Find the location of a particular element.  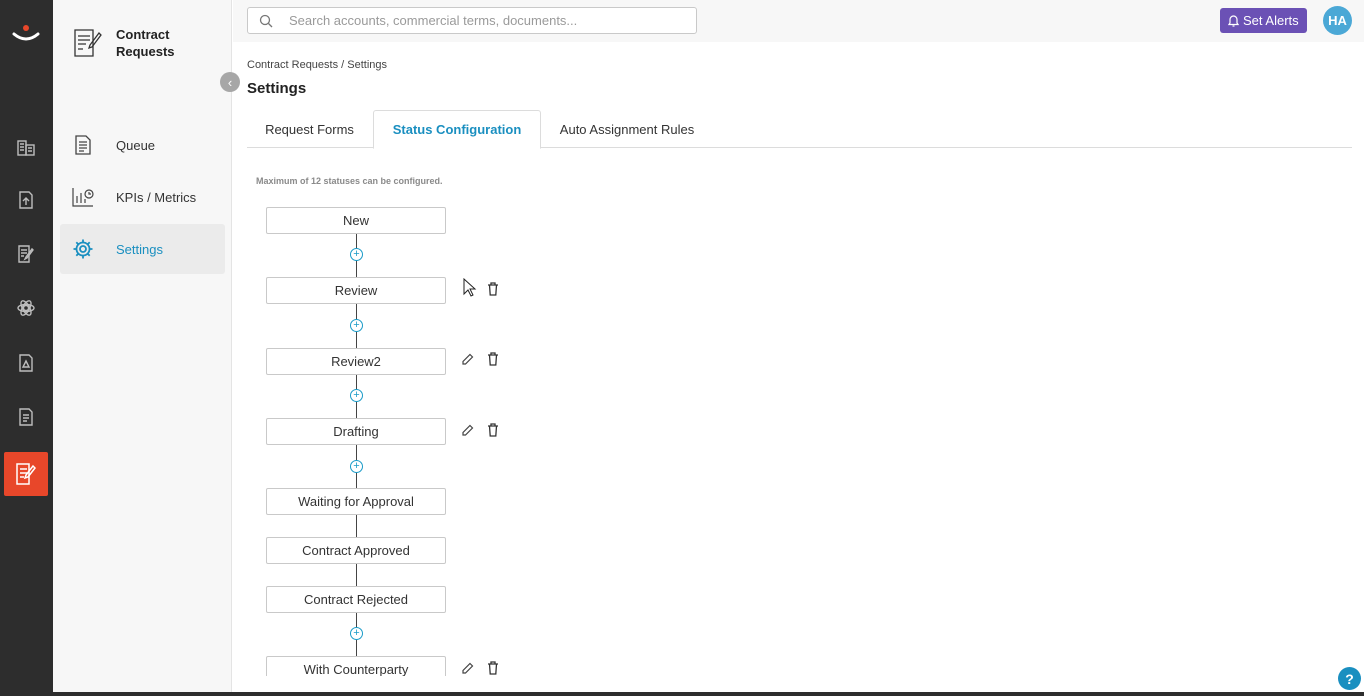

status-item: Contract Approved is located at coordinates (356, 550).